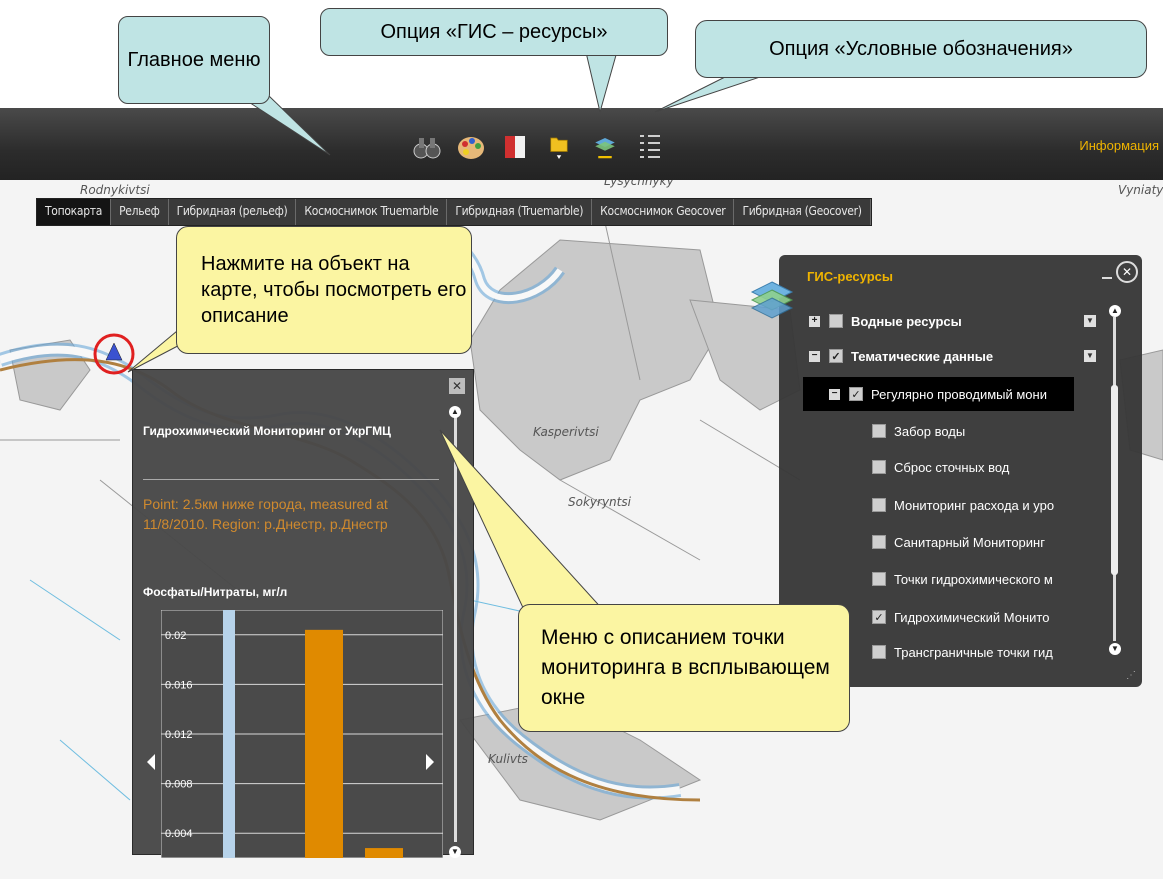  Describe the element at coordinates (494, 32) in the screenshot. I see `callout-gis-resources: Опция «ГИС – ресурсы»` at that location.